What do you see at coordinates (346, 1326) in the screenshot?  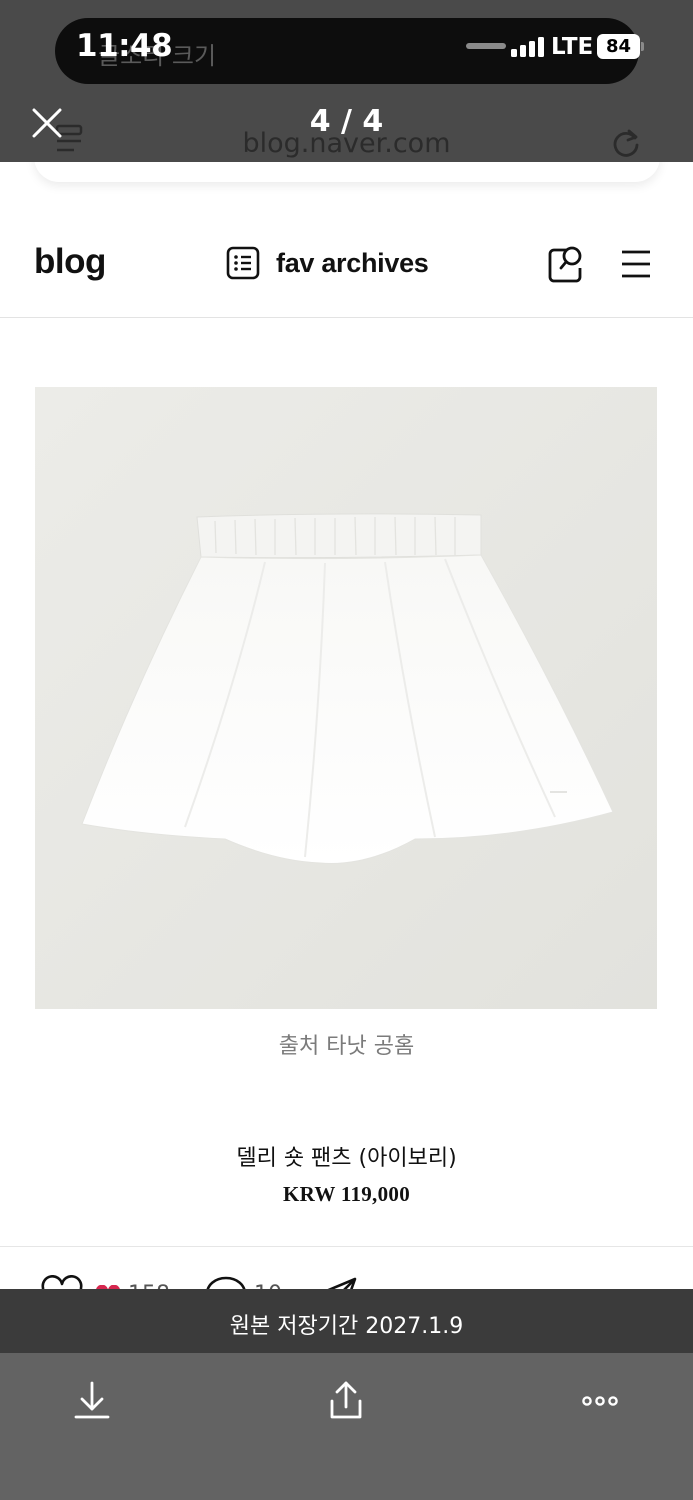 I see `retention-text: 원본 저장기간 2027.1.9` at bounding box center [346, 1326].